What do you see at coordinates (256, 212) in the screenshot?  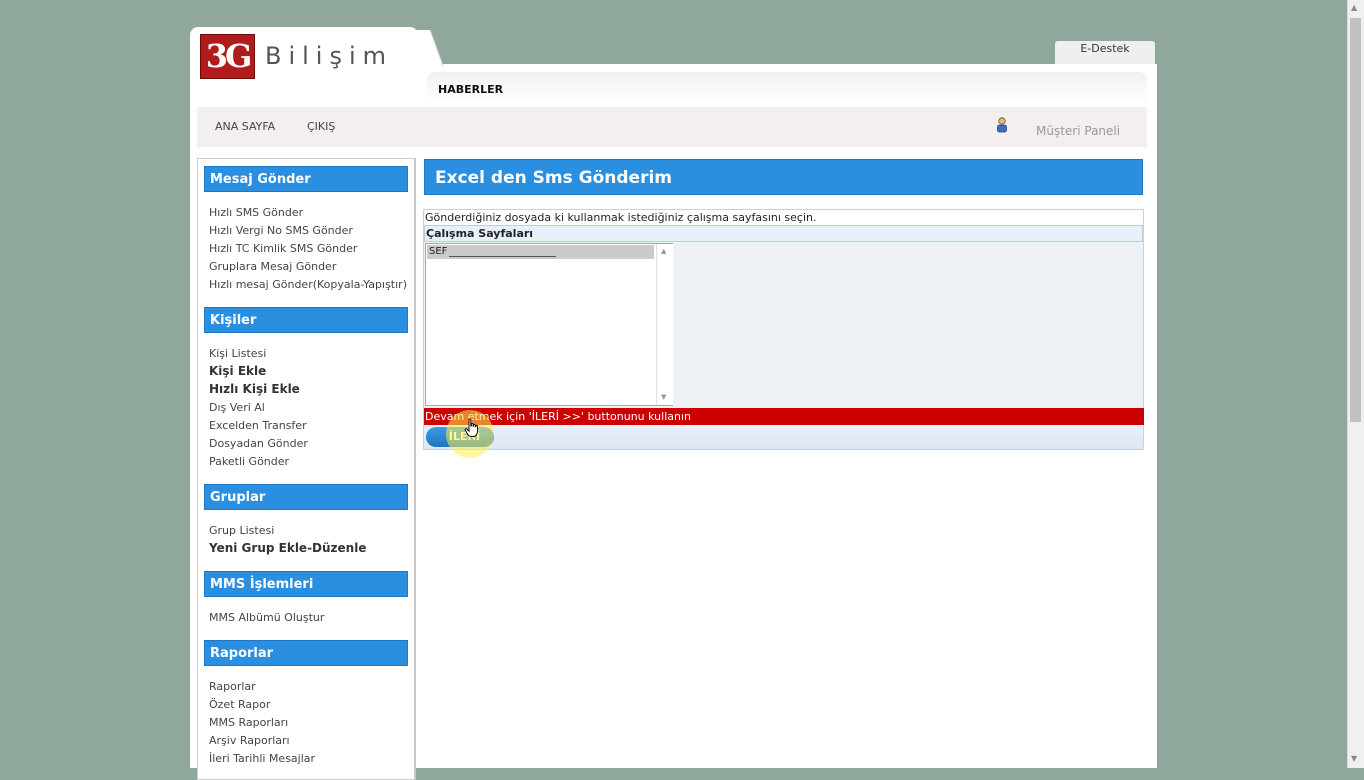 I see `sidebar-item-hizli-sms: Hızlı SMS Gönder` at bounding box center [256, 212].